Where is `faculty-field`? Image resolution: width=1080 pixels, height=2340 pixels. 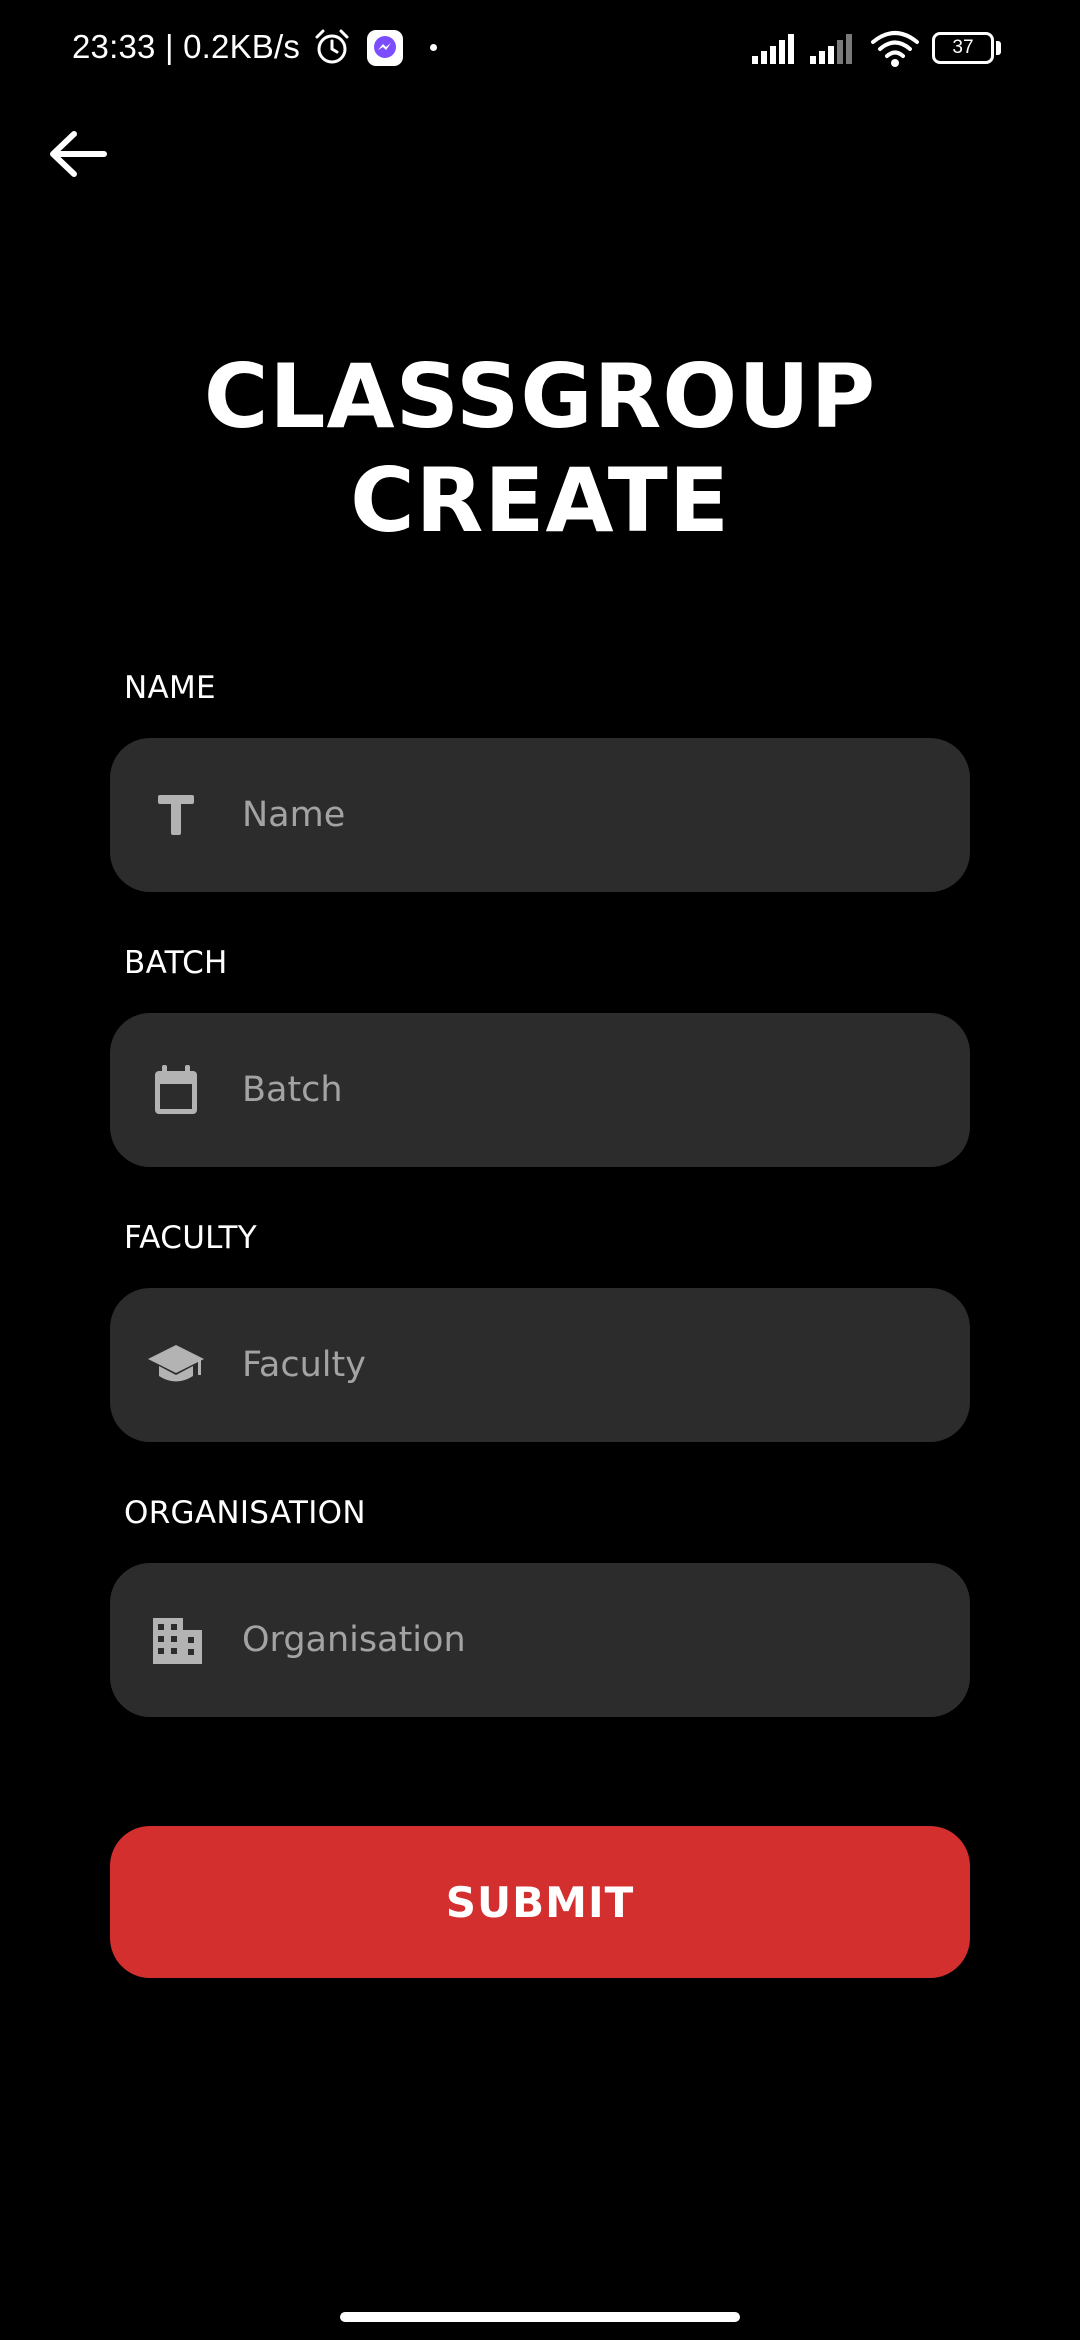
faculty-field is located at coordinates (540, 1365).